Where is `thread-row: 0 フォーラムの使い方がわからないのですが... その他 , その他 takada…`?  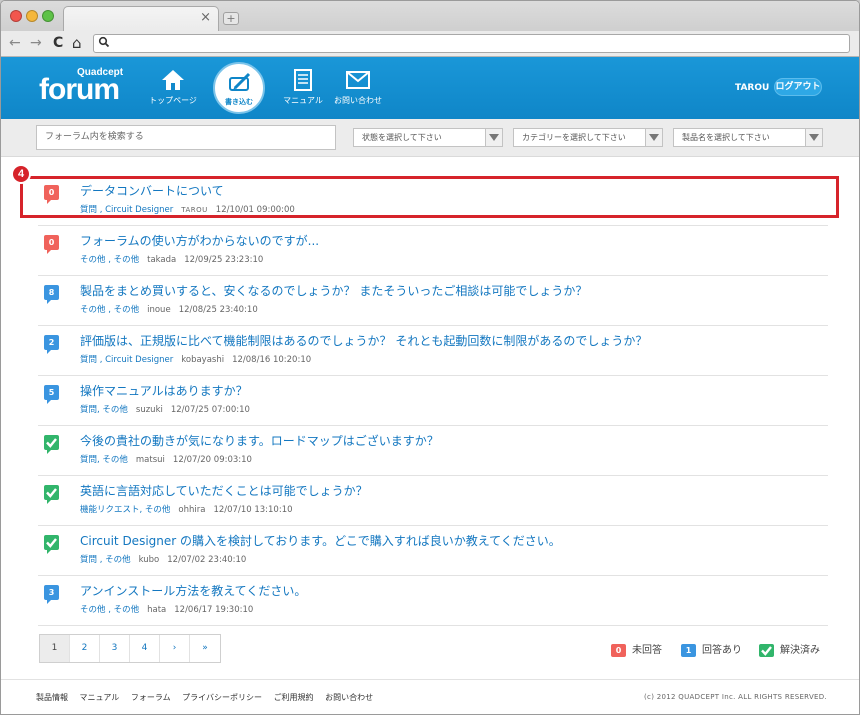 thread-row: 0 フォーラムの使い方がわからないのですが... その他 , その他 takada… is located at coordinates (433, 251).